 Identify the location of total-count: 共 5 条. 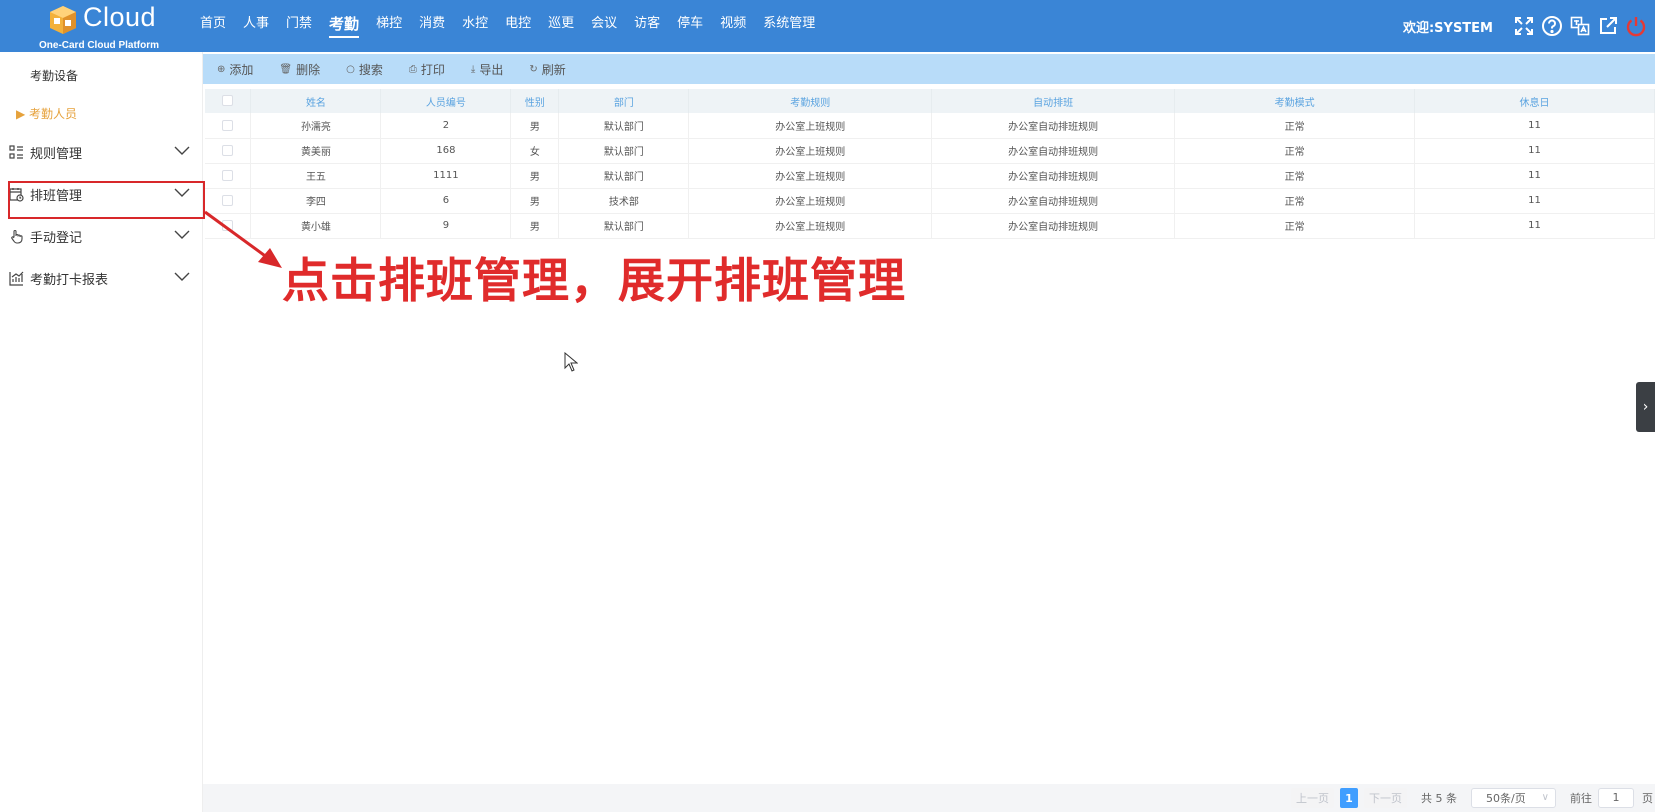
(1439, 798).